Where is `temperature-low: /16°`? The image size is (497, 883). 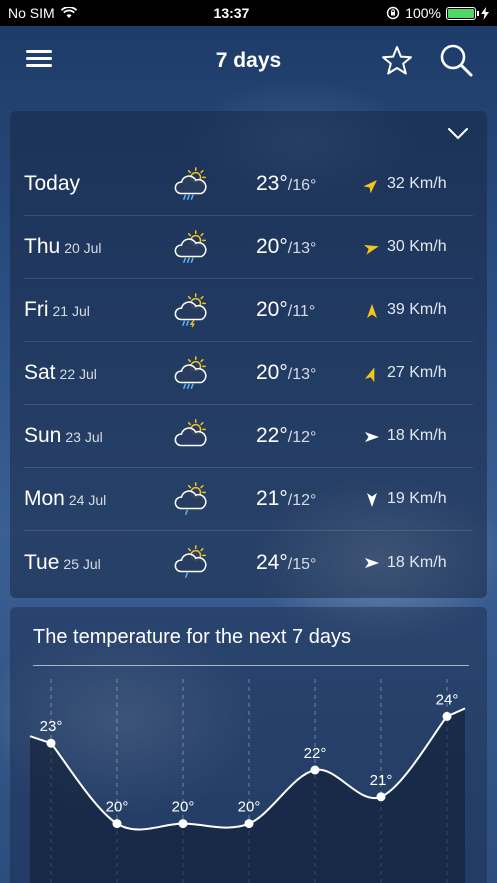
temperature-low: /16° is located at coordinates (302, 185).